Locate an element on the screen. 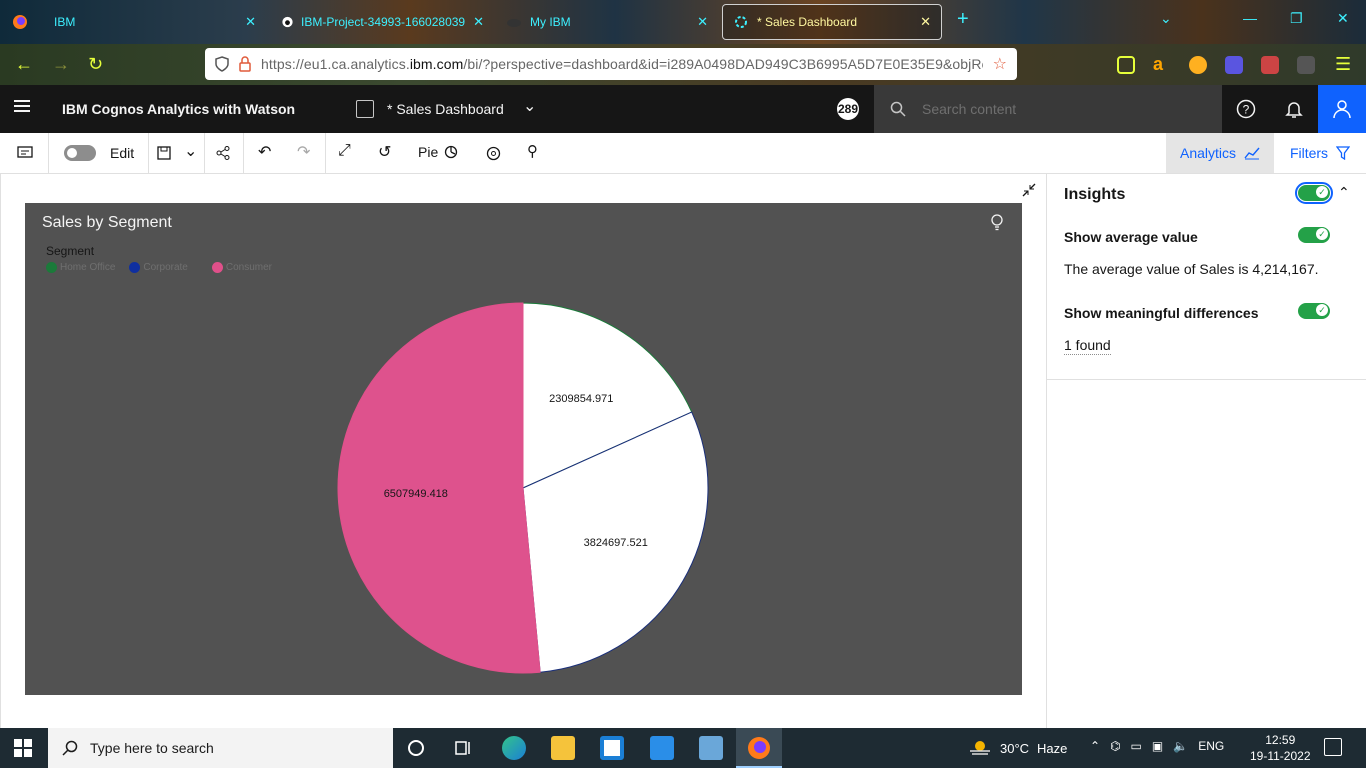  pin-icon: ⚲ is located at coordinates (532, 151).